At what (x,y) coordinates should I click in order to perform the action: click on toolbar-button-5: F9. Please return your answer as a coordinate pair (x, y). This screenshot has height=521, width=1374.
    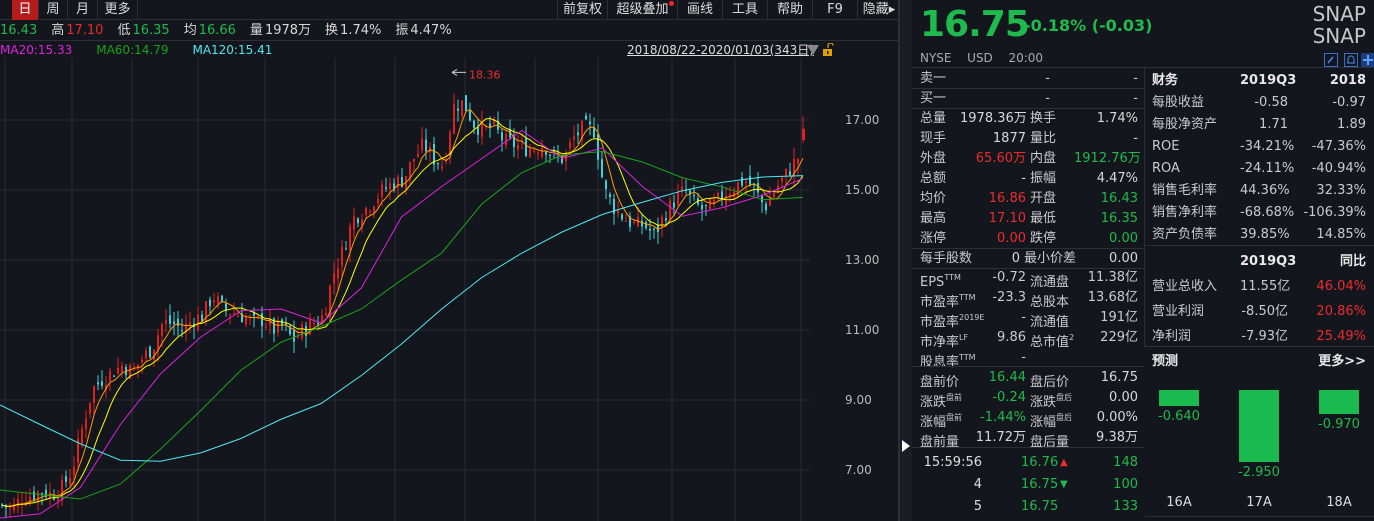
    Looking at the image, I should click on (834, 10).